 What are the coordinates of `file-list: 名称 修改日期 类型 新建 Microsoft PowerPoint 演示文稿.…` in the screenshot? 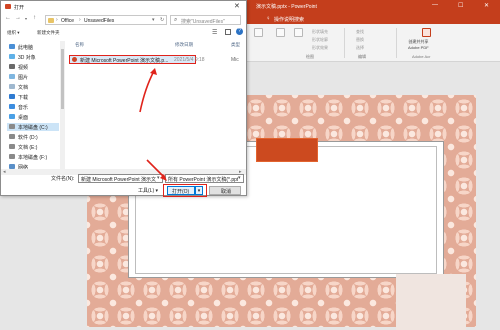 It's located at (157, 105).